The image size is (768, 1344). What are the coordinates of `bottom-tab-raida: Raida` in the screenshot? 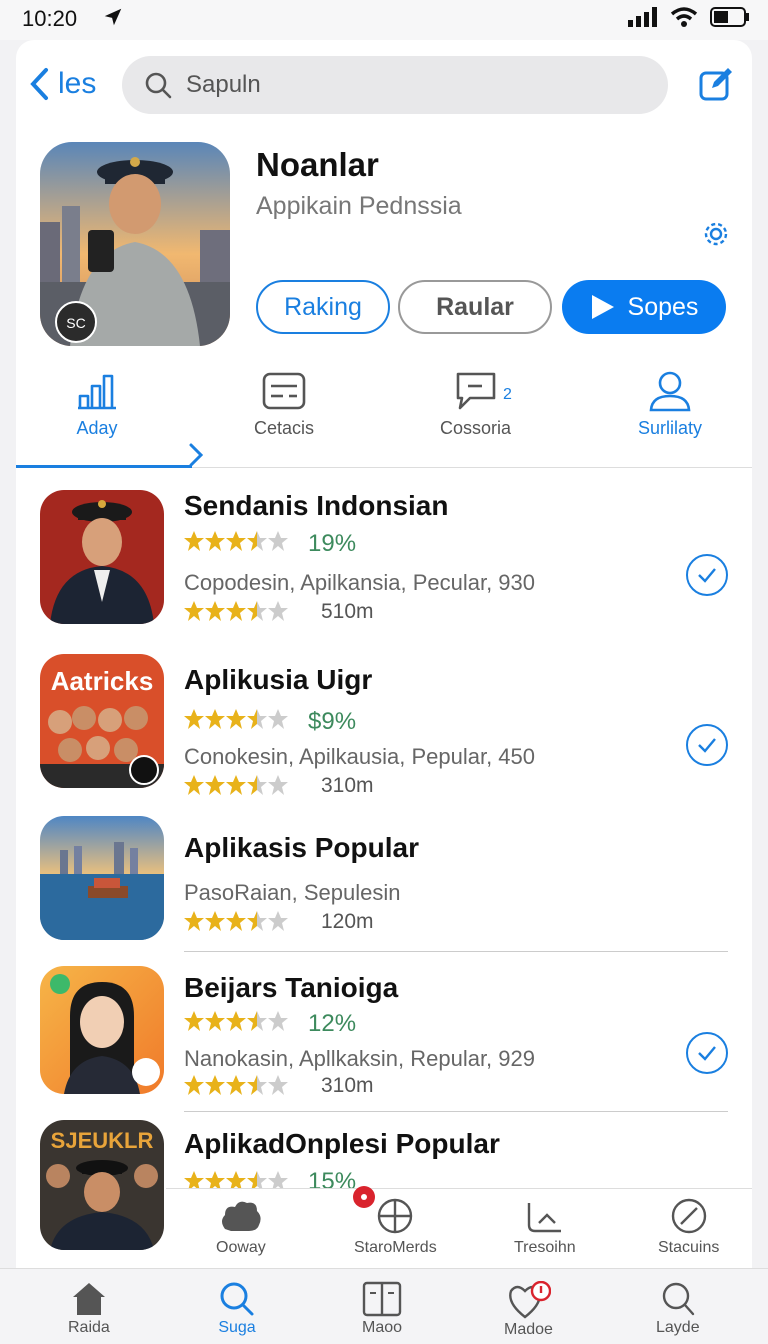 It's located at (89, 1309).